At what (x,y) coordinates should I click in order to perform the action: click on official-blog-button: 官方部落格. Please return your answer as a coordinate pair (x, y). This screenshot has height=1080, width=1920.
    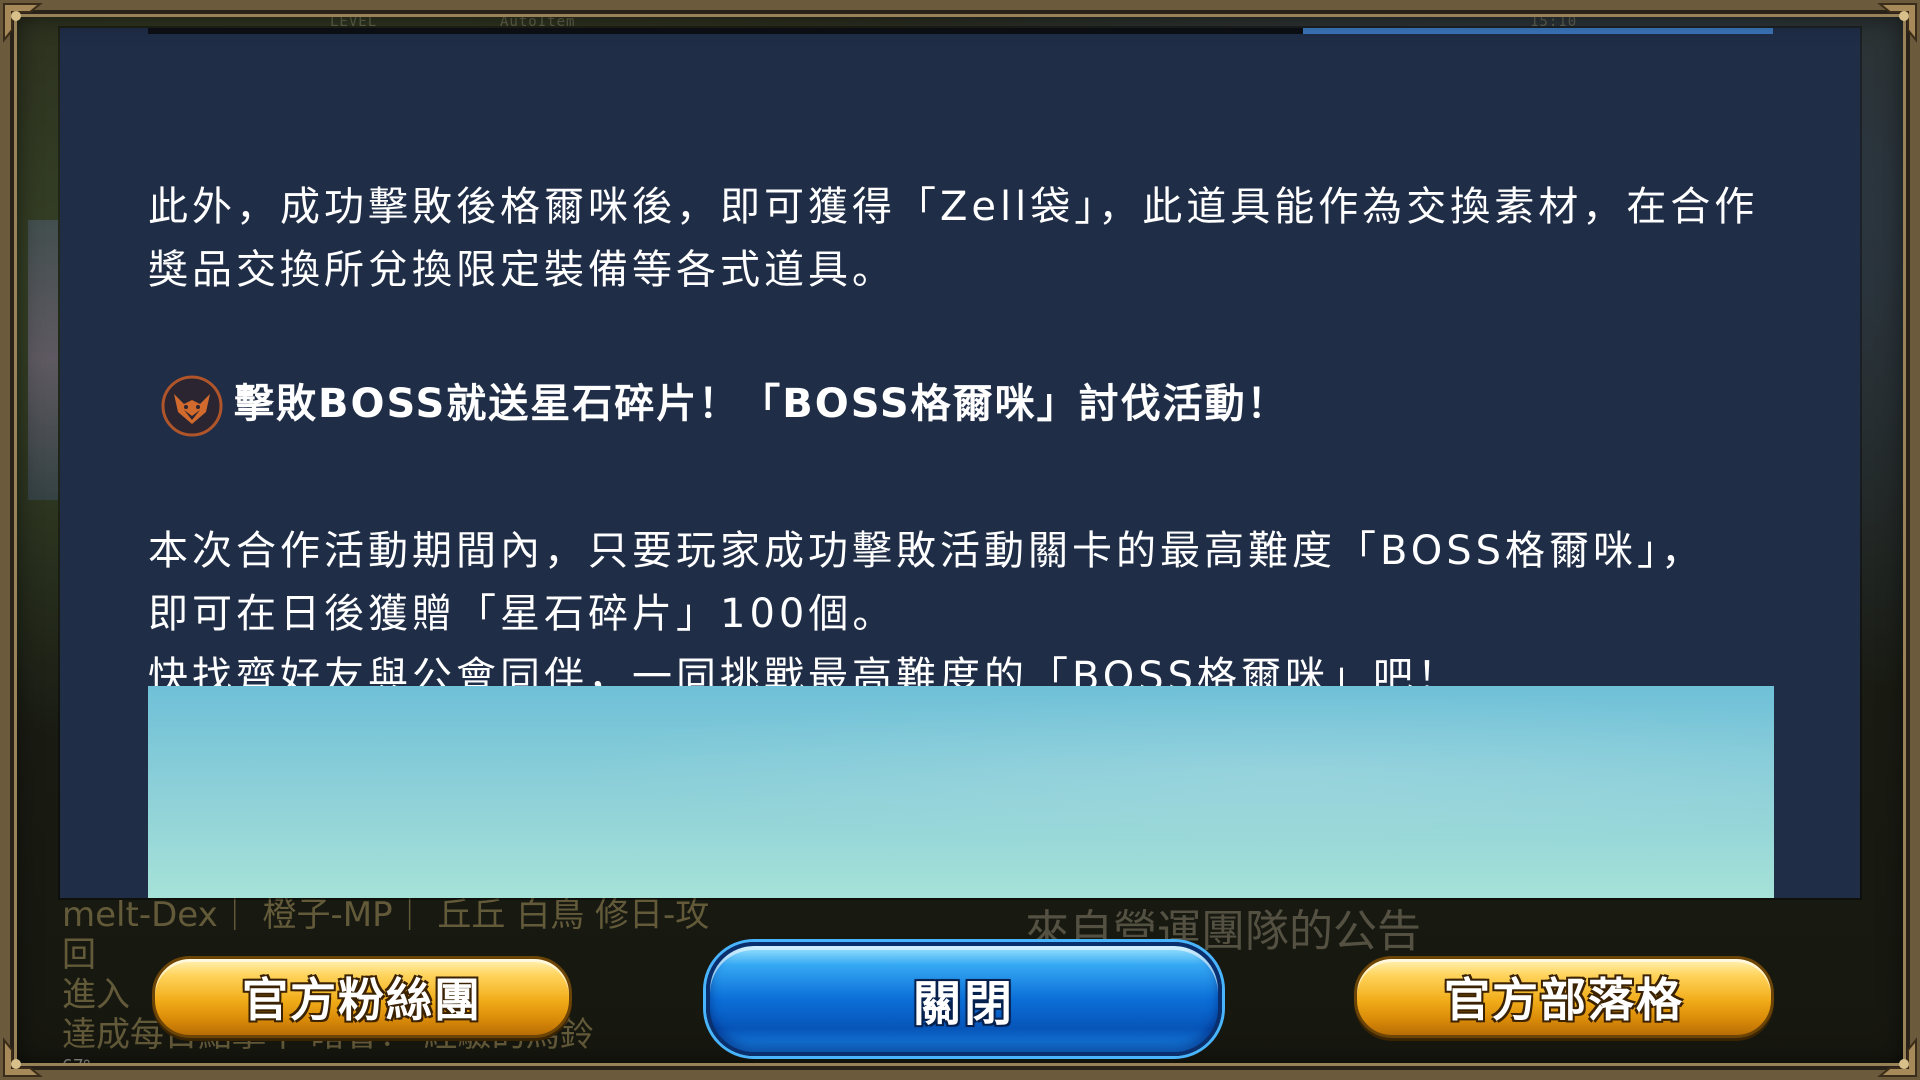
    Looking at the image, I should click on (1564, 997).